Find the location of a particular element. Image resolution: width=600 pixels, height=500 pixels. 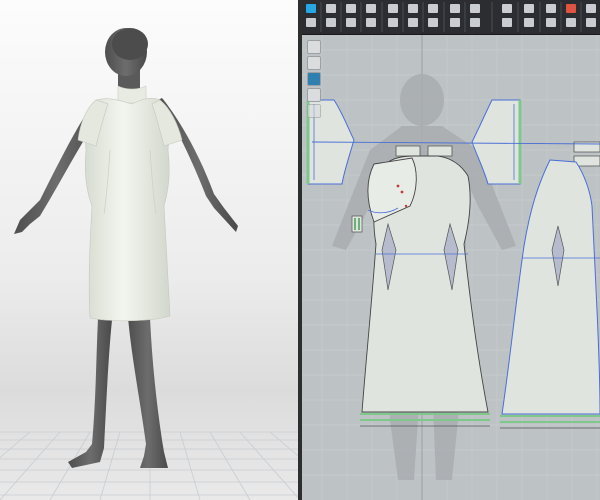

annotation-icon is located at coordinates (529, 8).